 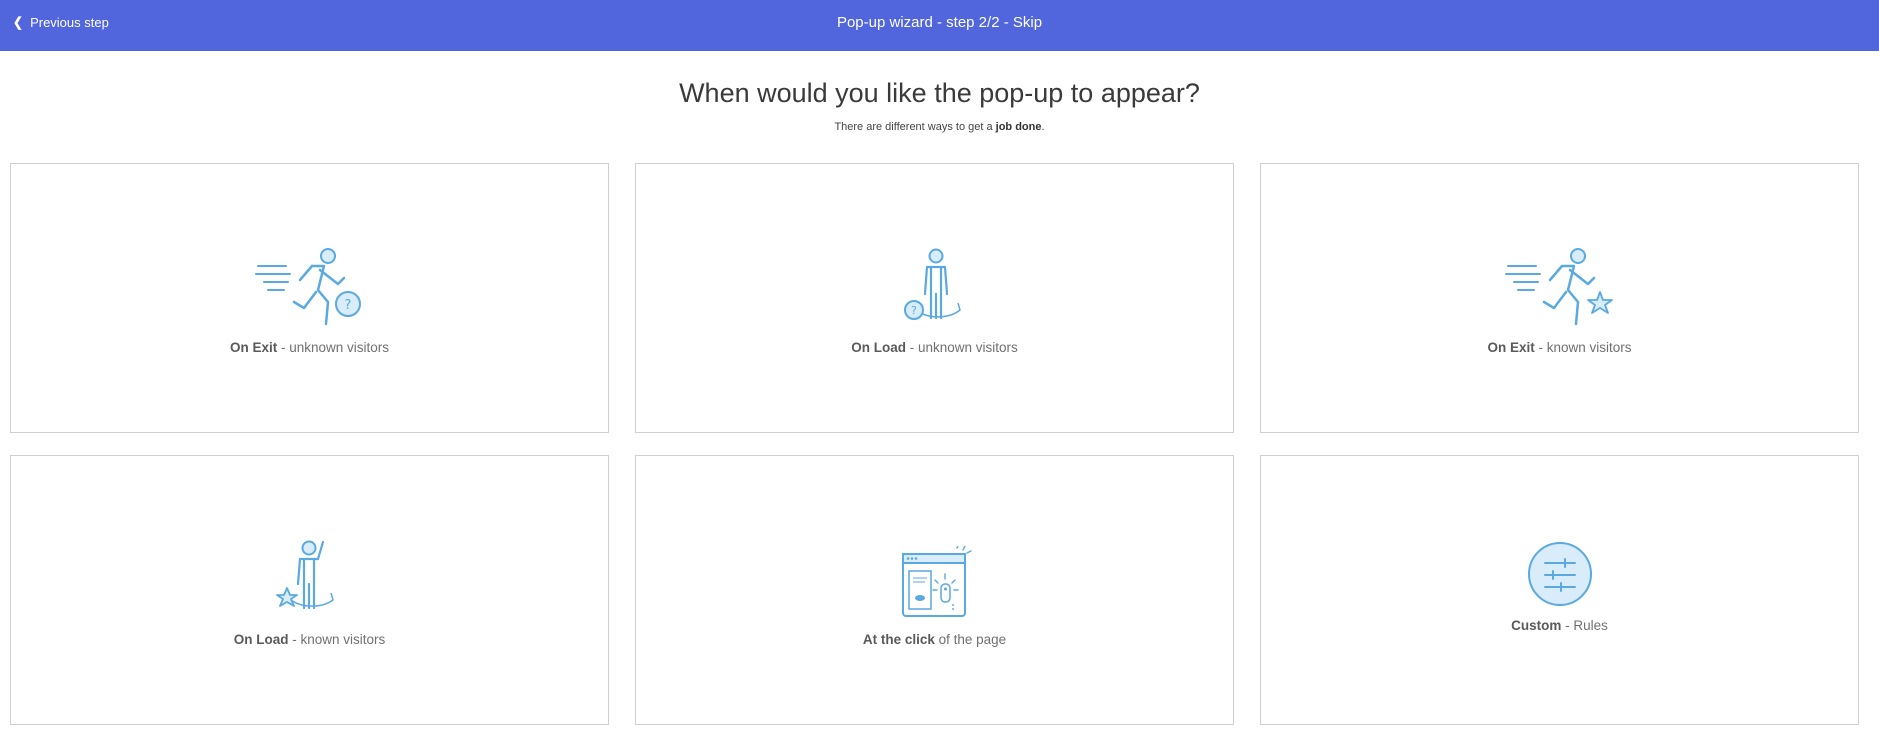 What do you see at coordinates (309, 347) in the screenshot?
I see `option-label: On Exit - unknown visitors` at bounding box center [309, 347].